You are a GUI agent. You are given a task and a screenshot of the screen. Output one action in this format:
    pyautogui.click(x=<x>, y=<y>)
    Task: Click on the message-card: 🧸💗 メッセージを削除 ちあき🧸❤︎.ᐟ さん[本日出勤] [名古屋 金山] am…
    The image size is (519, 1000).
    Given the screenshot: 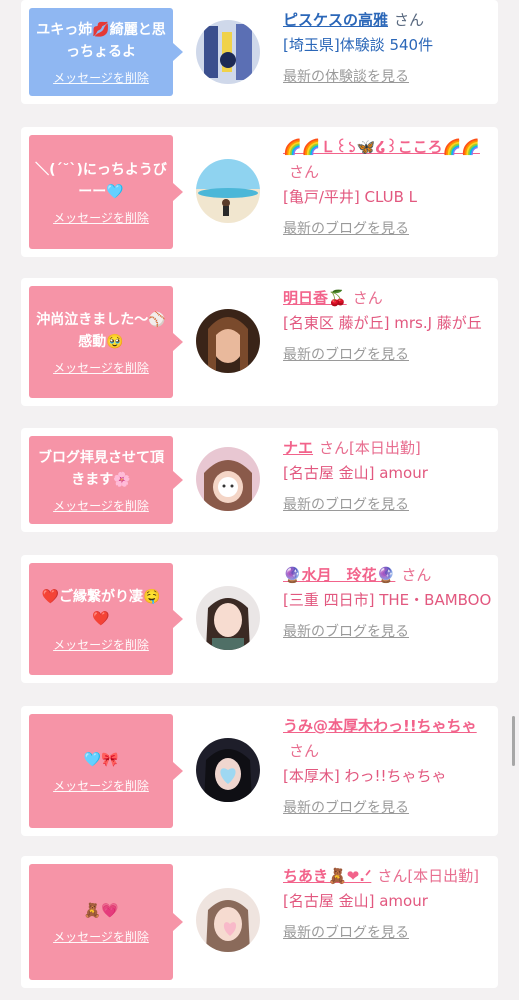 What is the action you would take?
    pyautogui.click(x=259, y=922)
    